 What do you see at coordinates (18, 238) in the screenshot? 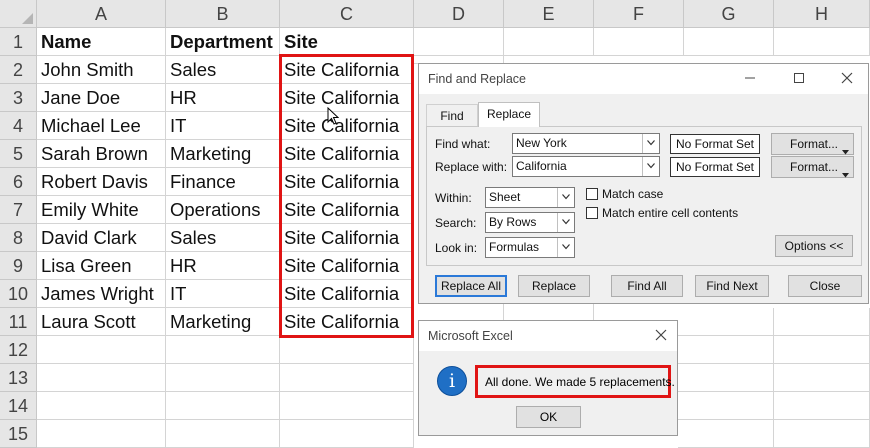
I see `row-header-8: 8` at bounding box center [18, 238].